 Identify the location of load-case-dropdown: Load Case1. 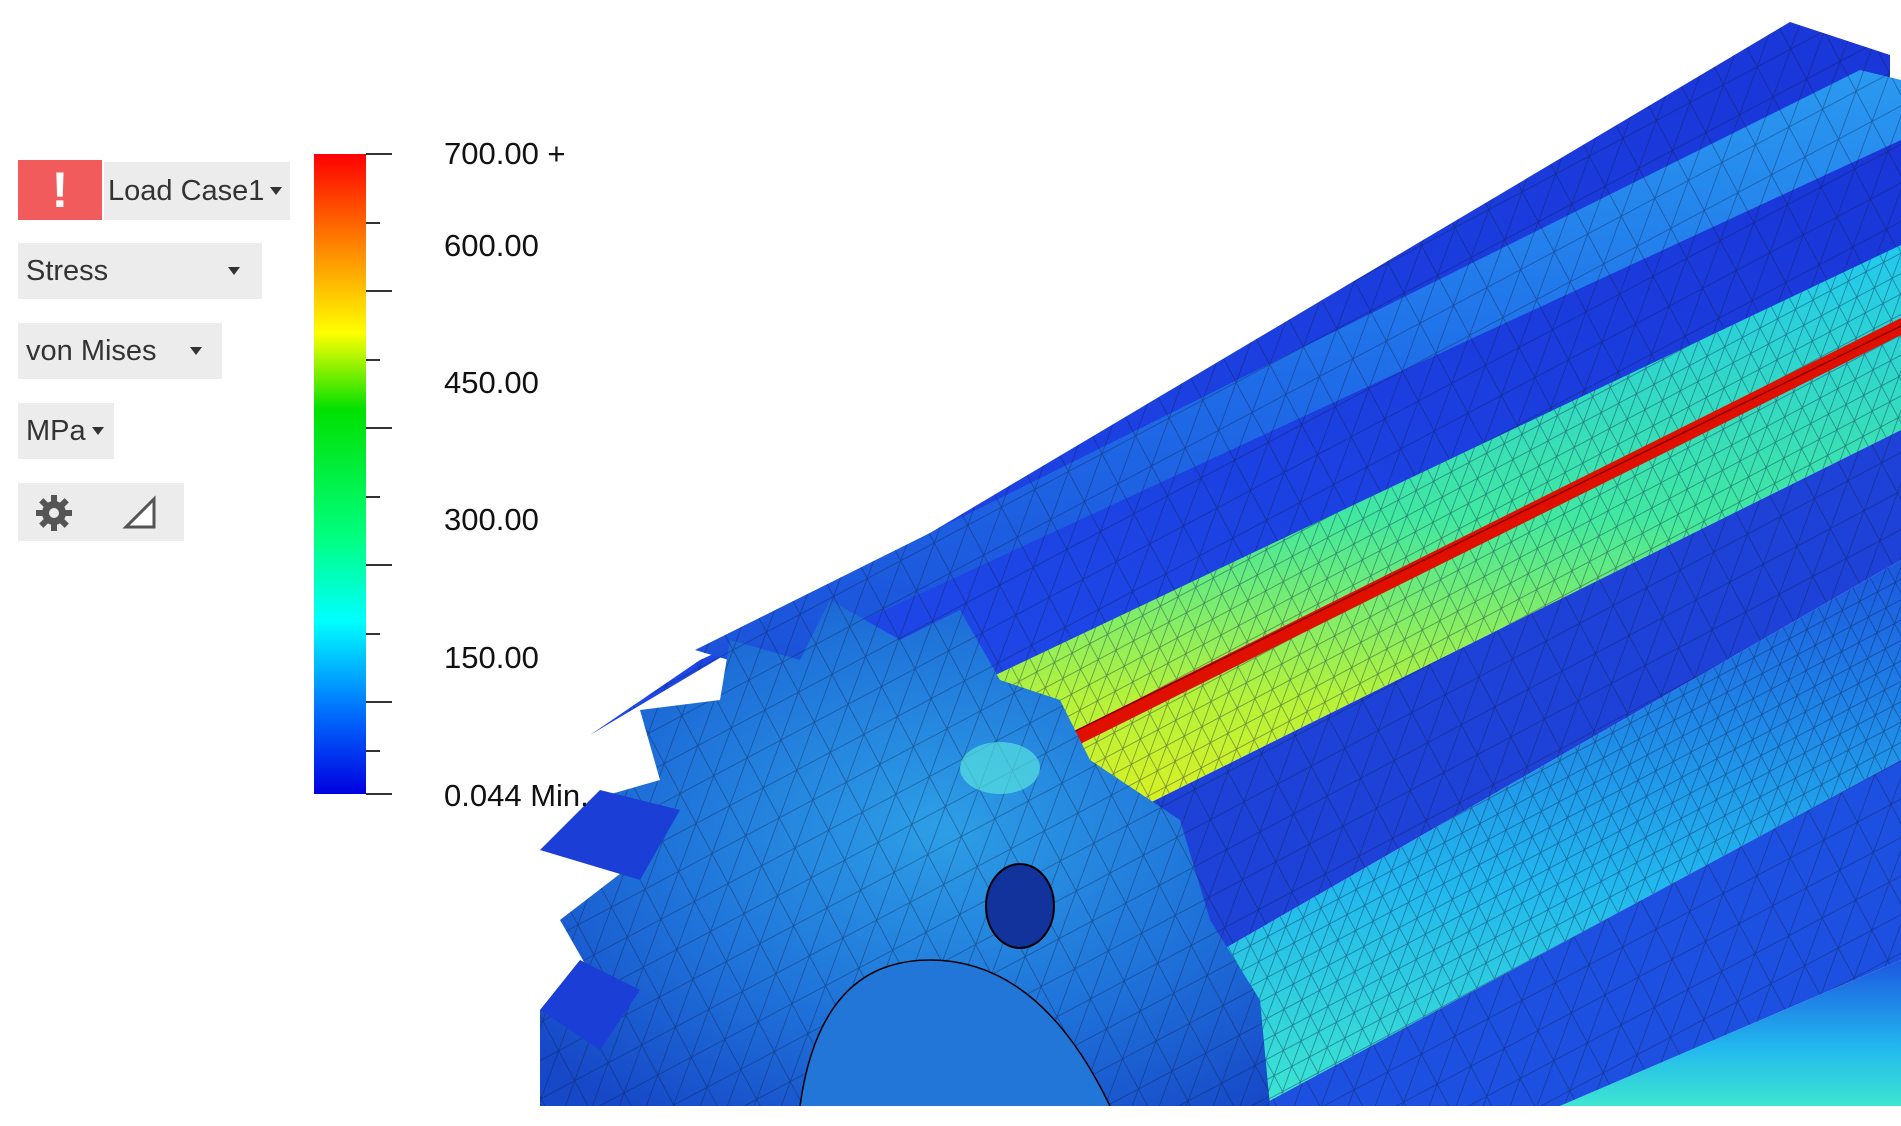
(197, 191).